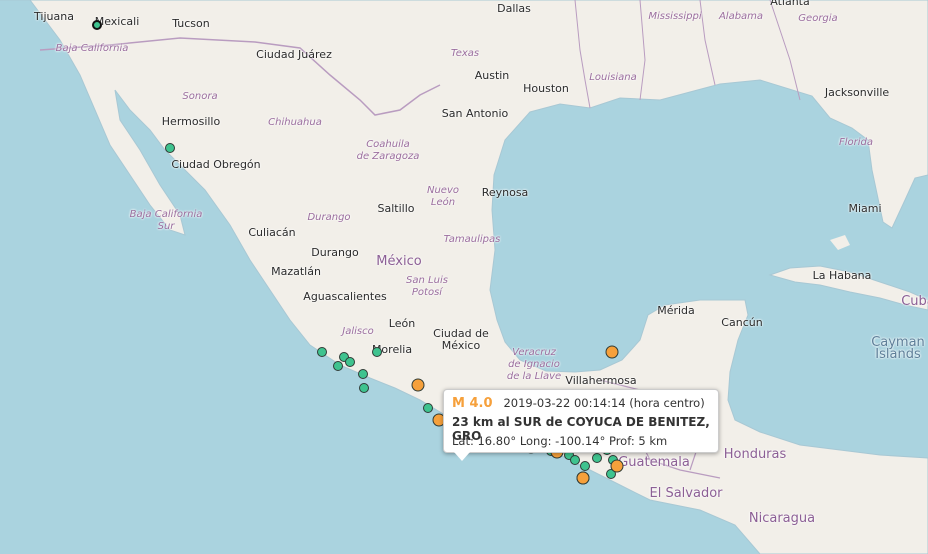 This screenshot has height=554, width=928. I want to click on map-label-state: Baja California Sur, so click(166, 220).